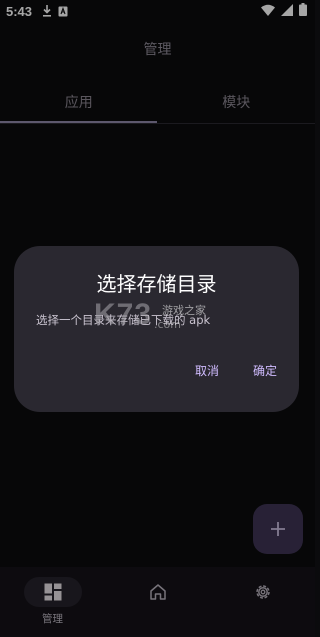 The image size is (320, 637). Describe the element at coordinates (123, 314) in the screenshot. I see `watermark-brand: K73` at that location.